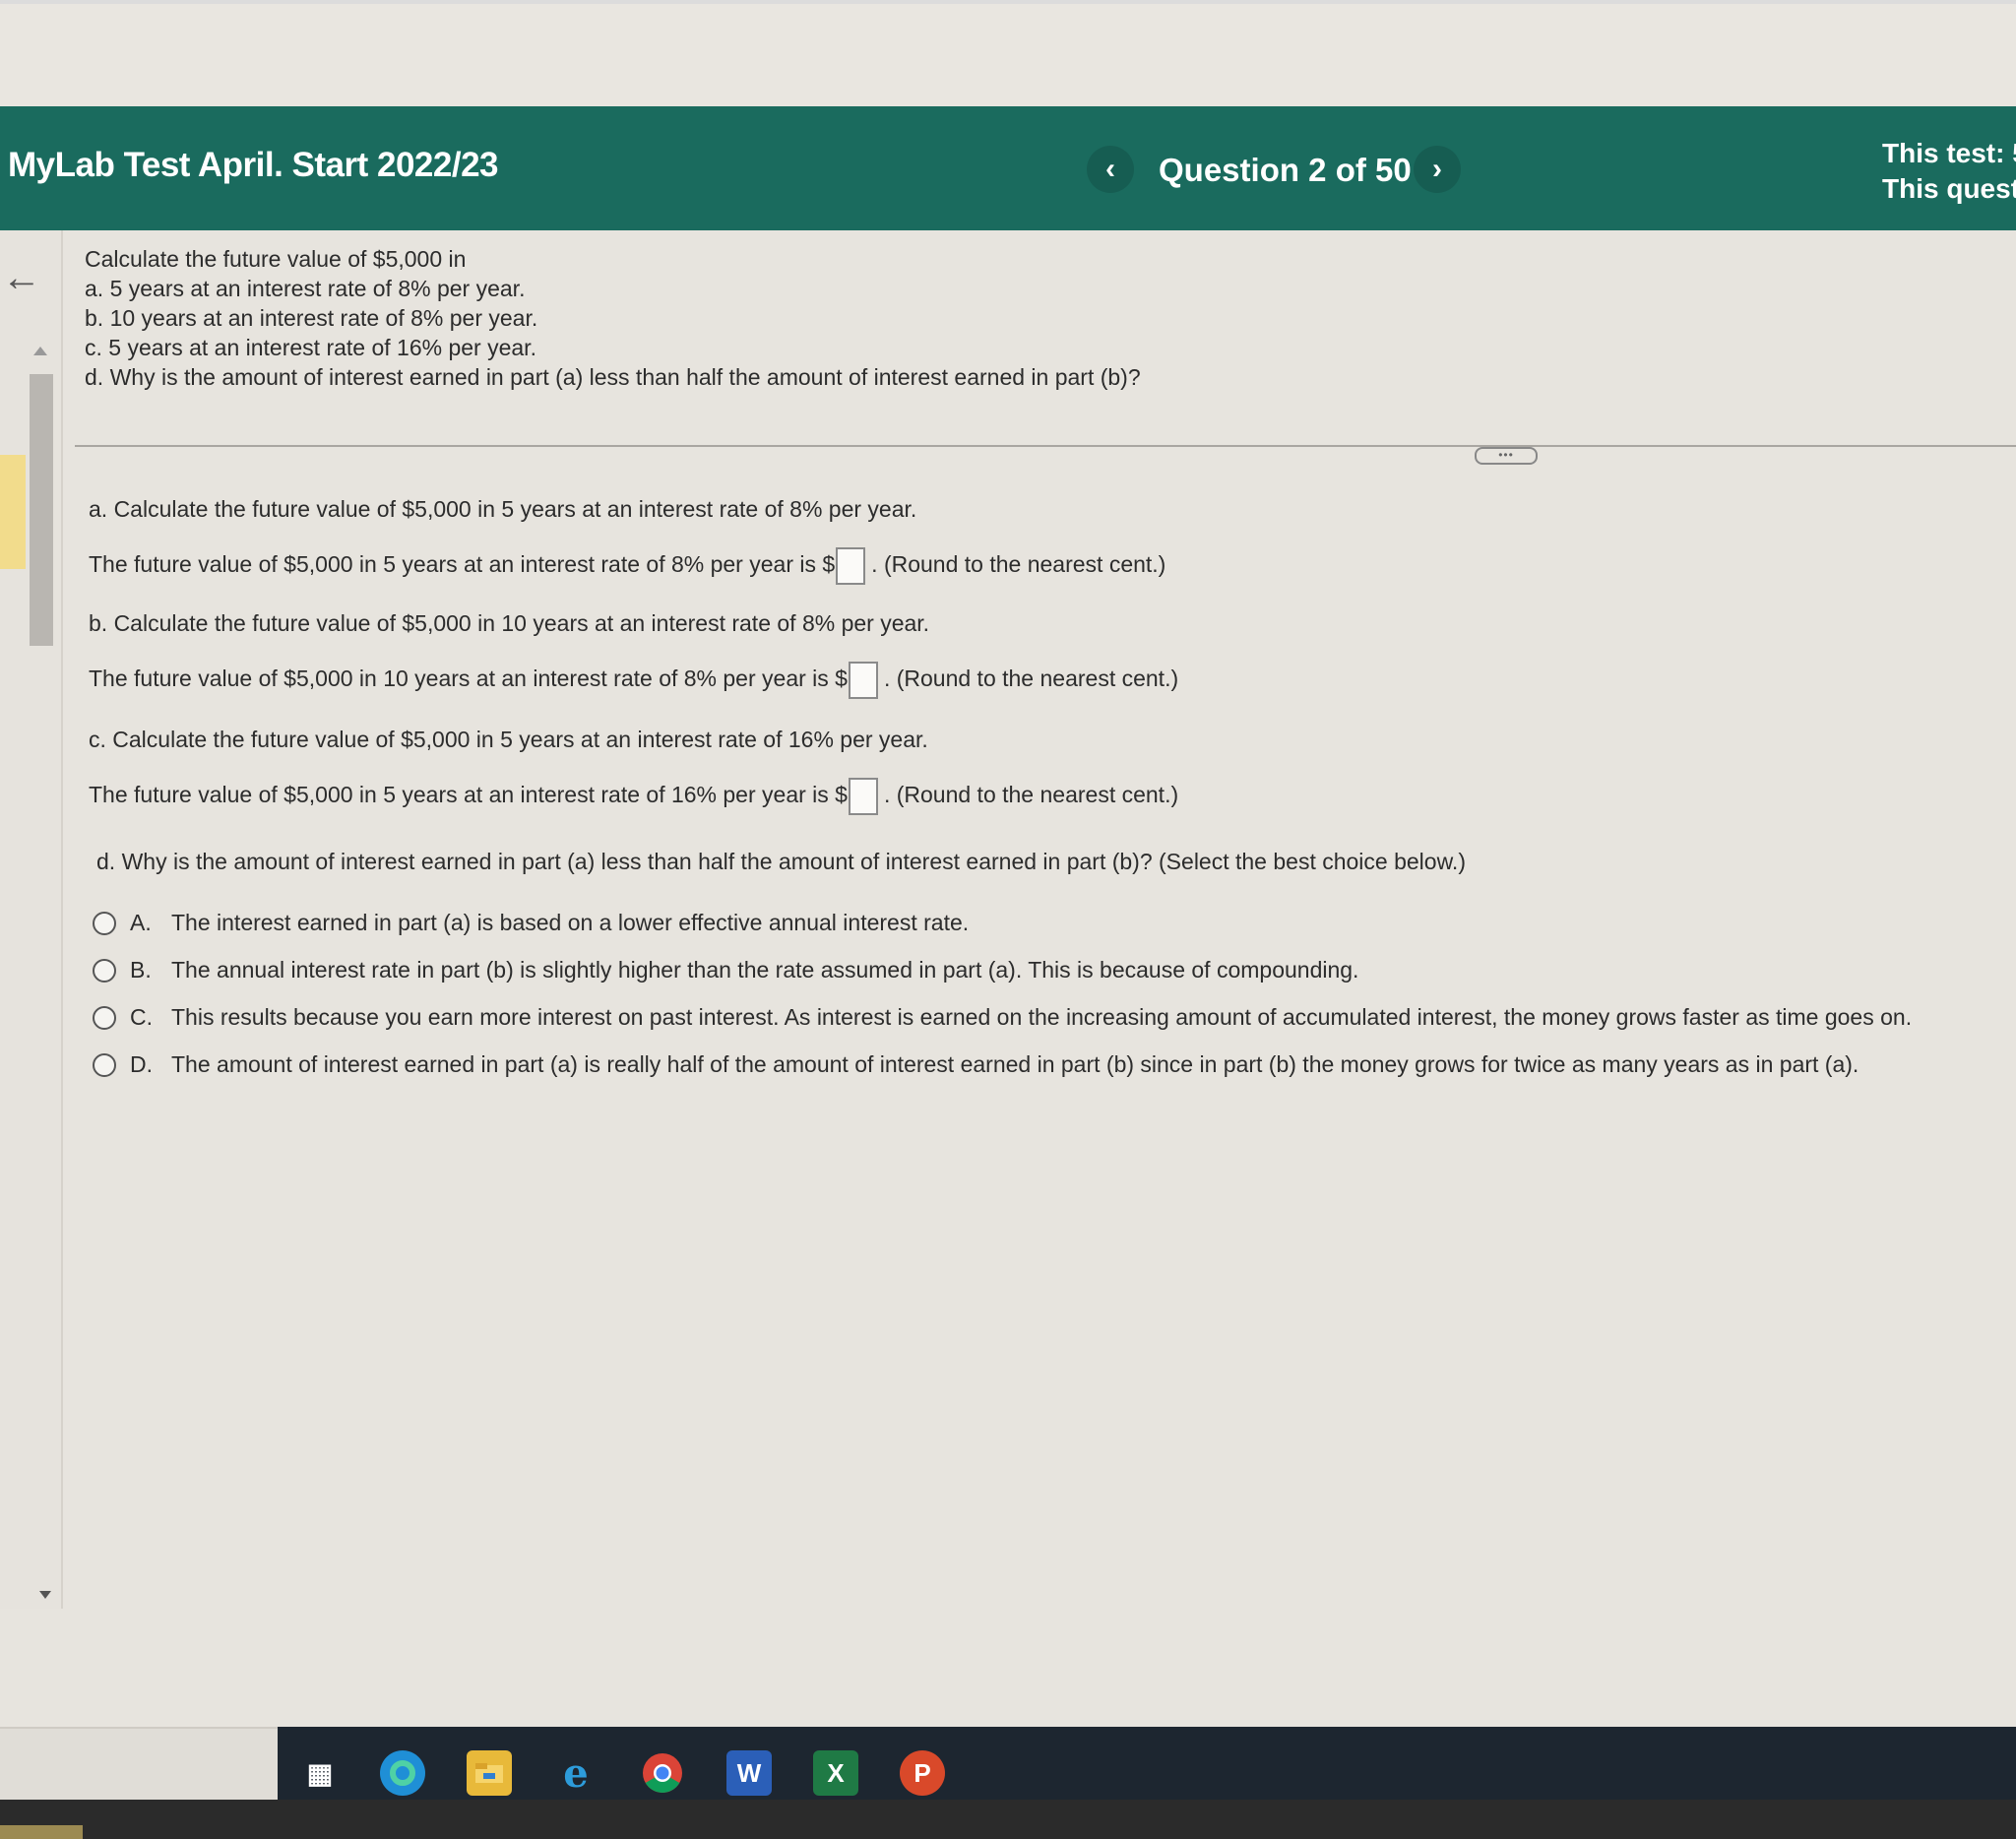 The width and height of the screenshot is (2016, 1839). Describe the element at coordinates (21, 278) in the screenshot. I see `back-arrow-icon: ←` at that location.